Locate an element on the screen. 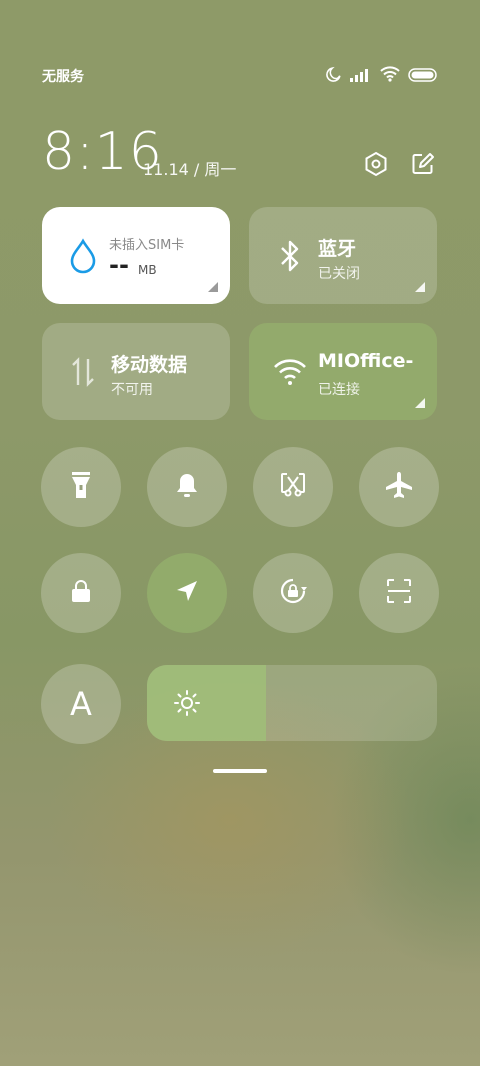  font-a-icon: A is located at coordinates (81, 704).